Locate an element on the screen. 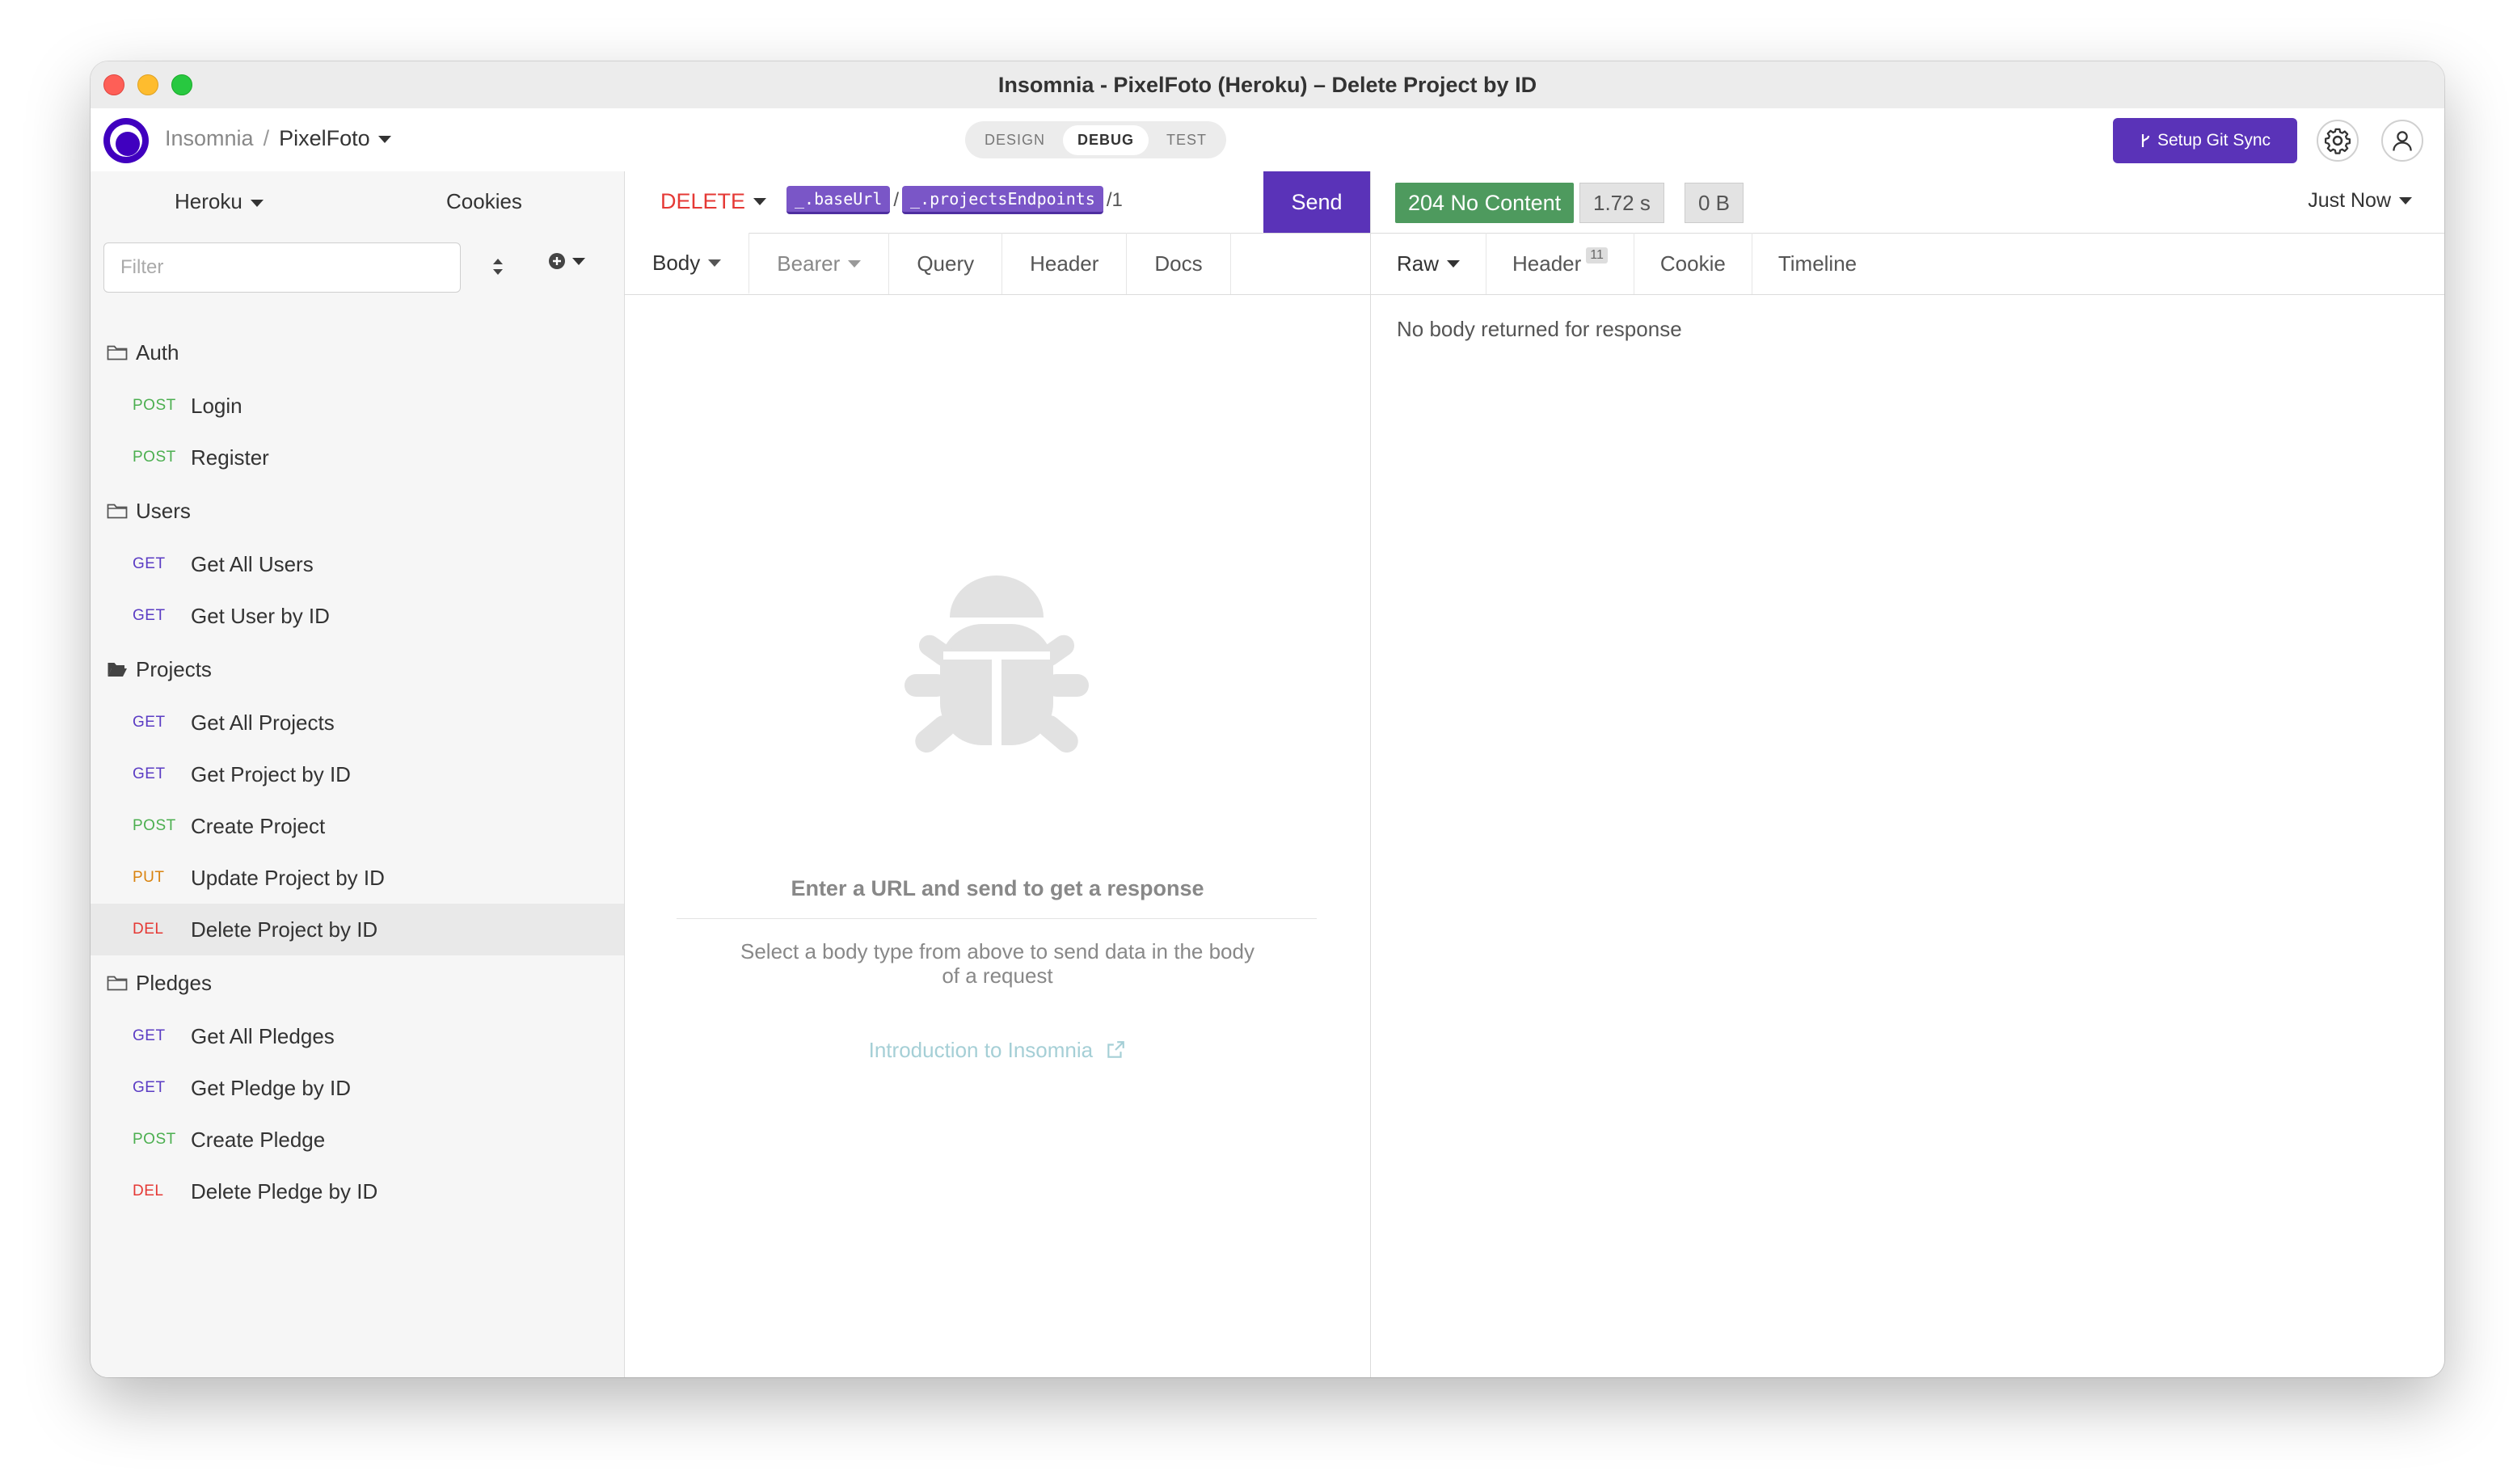 This screenshot has width=2509, height=1484. response-time: 1.72 s is located at coordinates (1621, 203).